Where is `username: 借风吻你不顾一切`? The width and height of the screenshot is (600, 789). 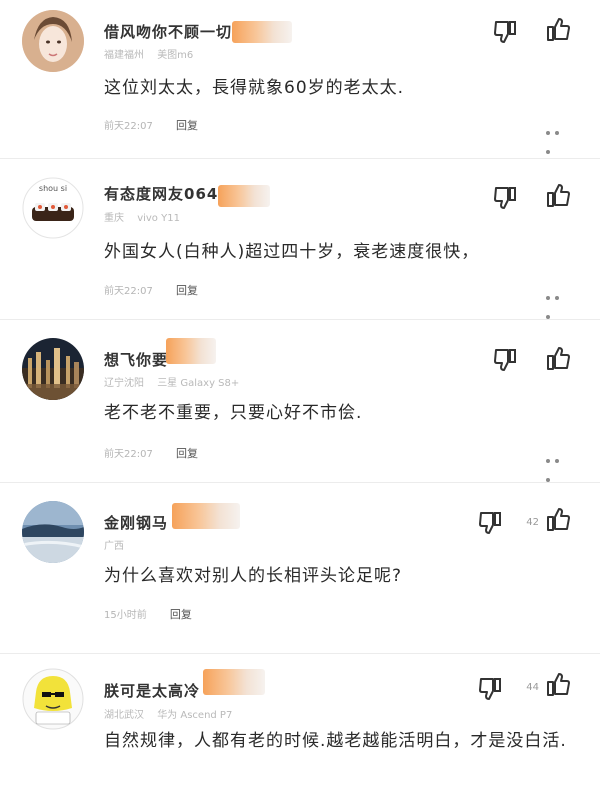
username: 借风吻你不顾一切 is located at coordinates (168, 31).